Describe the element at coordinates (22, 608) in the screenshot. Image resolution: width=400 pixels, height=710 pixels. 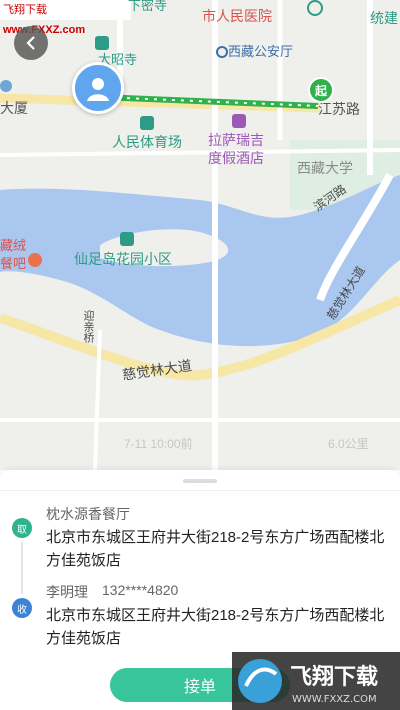
I see `receiver-badge: 收` at that location.